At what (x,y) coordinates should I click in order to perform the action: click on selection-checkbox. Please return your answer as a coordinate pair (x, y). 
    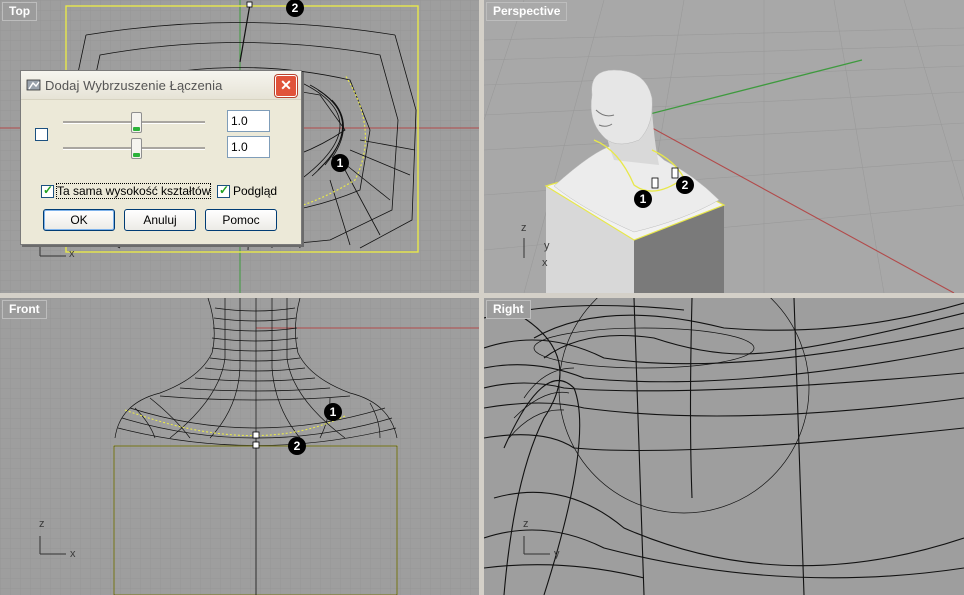
    Looking at the image, I should click on (41, 134).